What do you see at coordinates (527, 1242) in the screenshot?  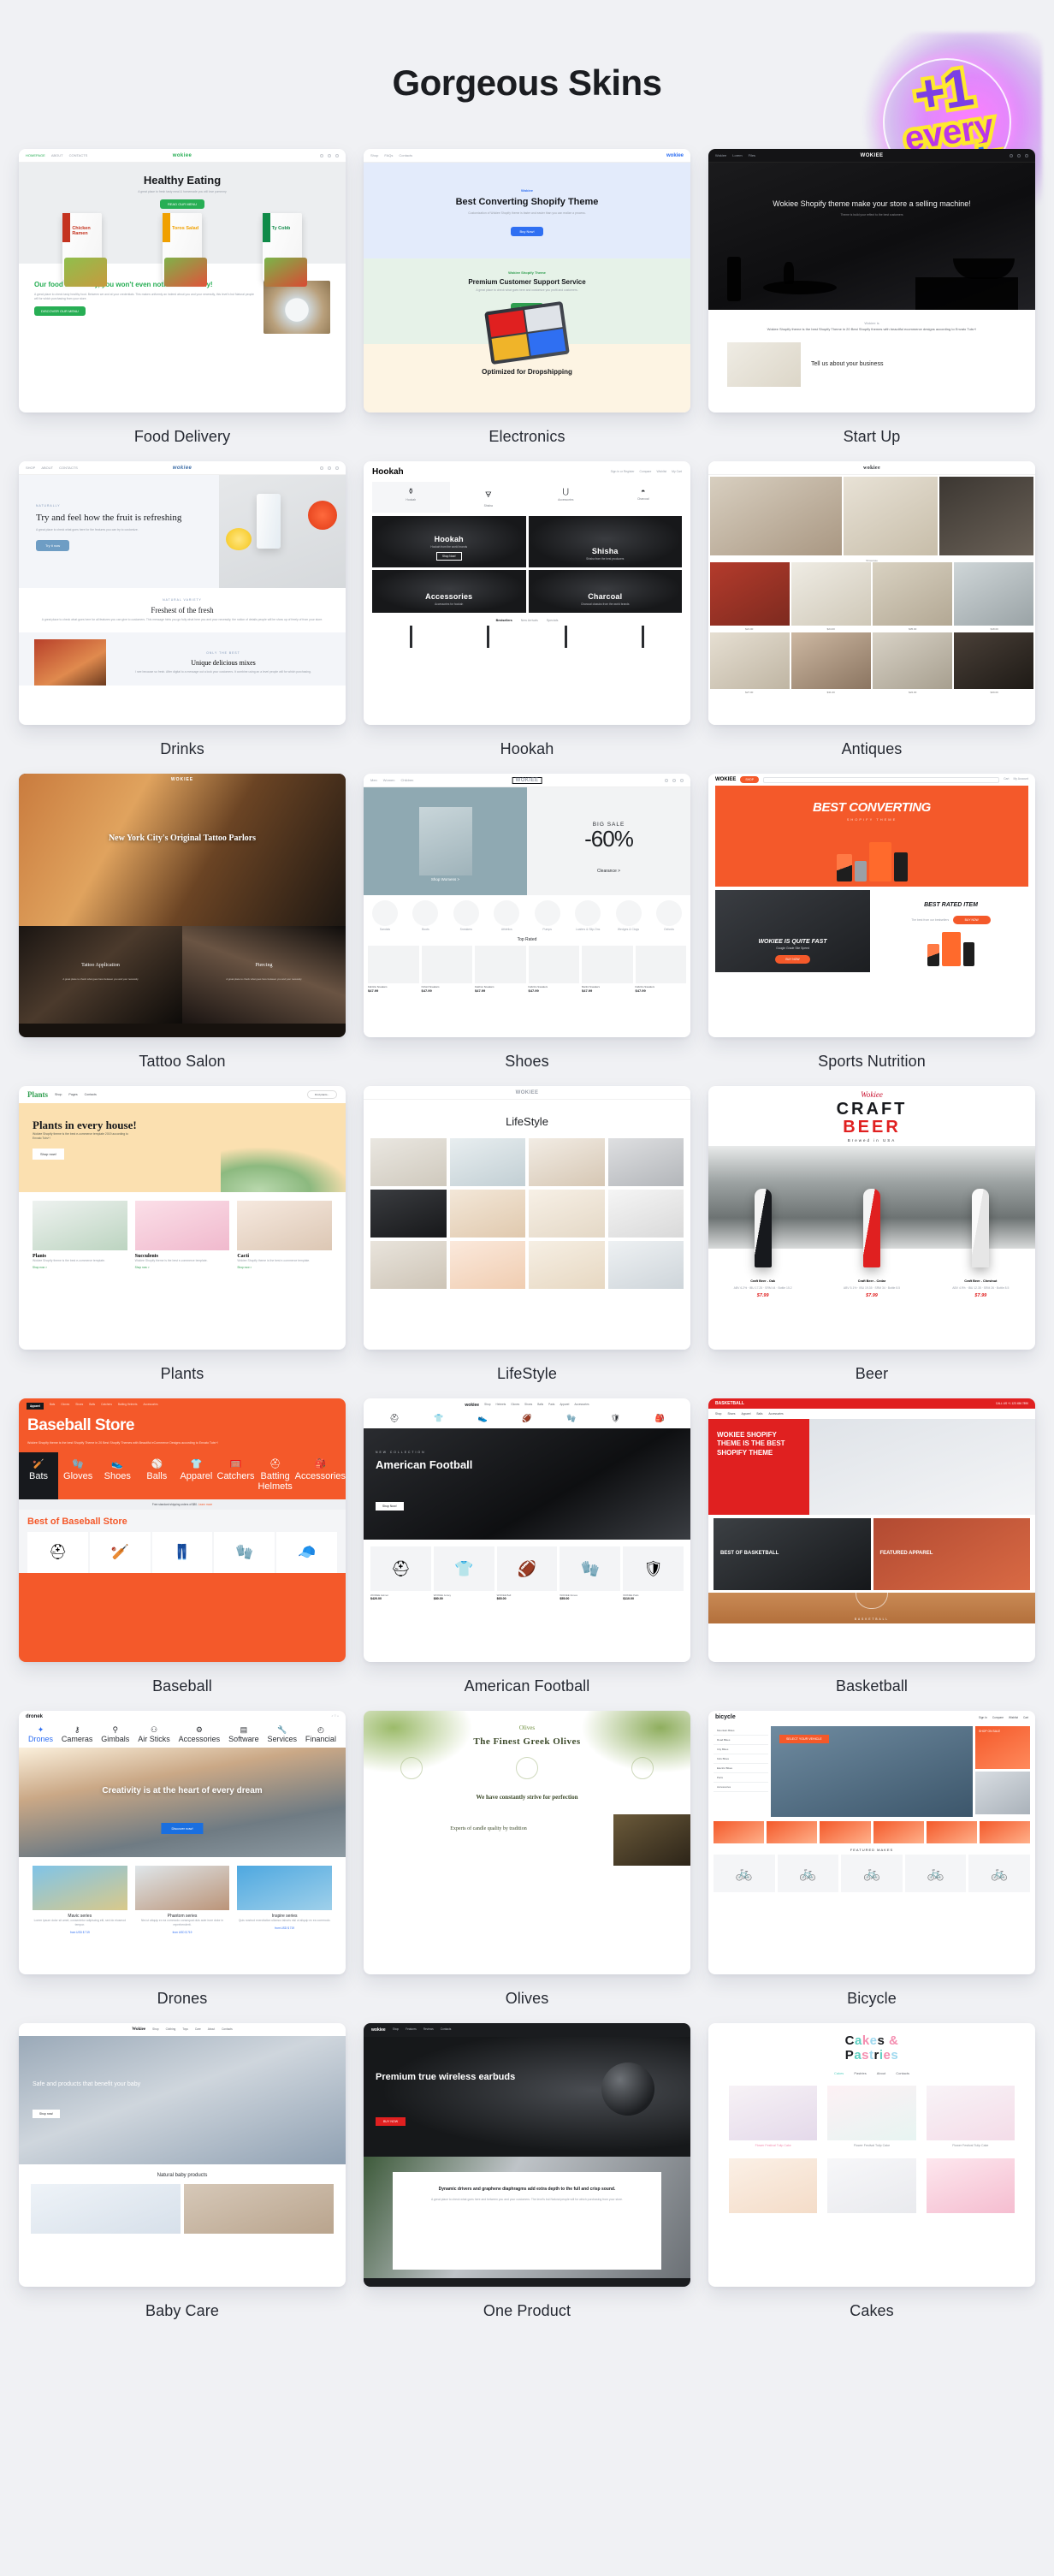 I see `skin-card-lifestyle: WOKIEE LifeStyle LifeStyle` at bounding box center [527, 1242].